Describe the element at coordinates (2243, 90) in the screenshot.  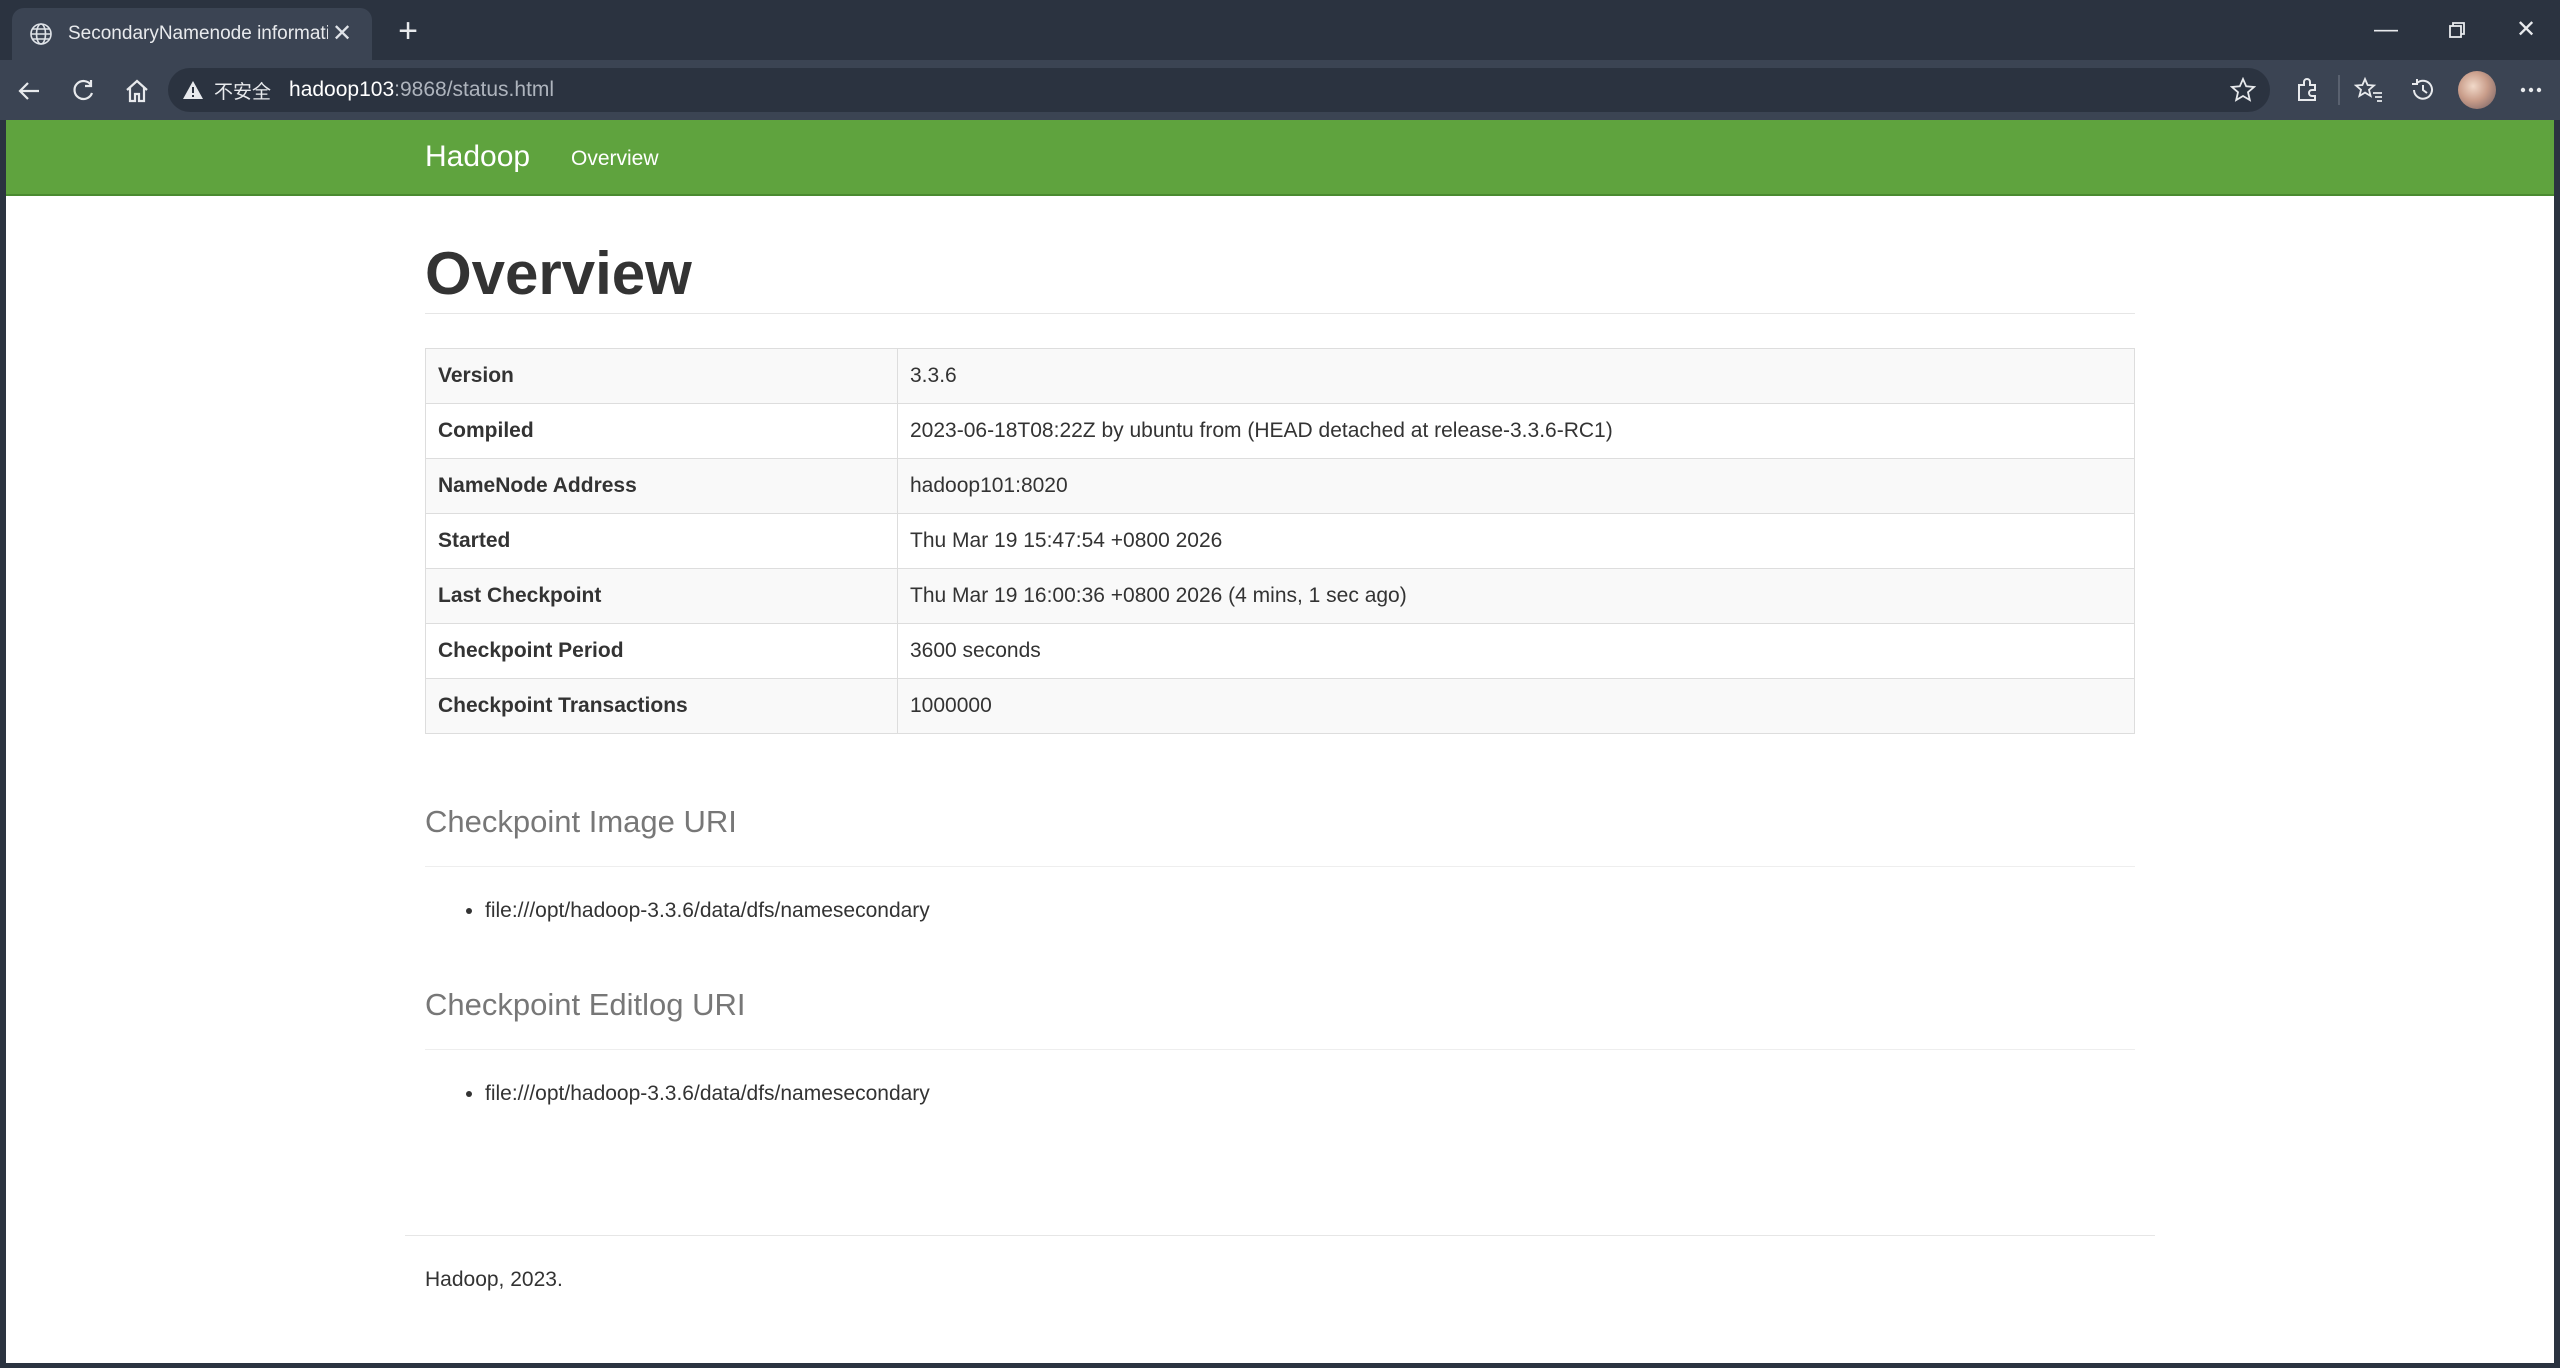
I see `favorite-star-icon` at that location.